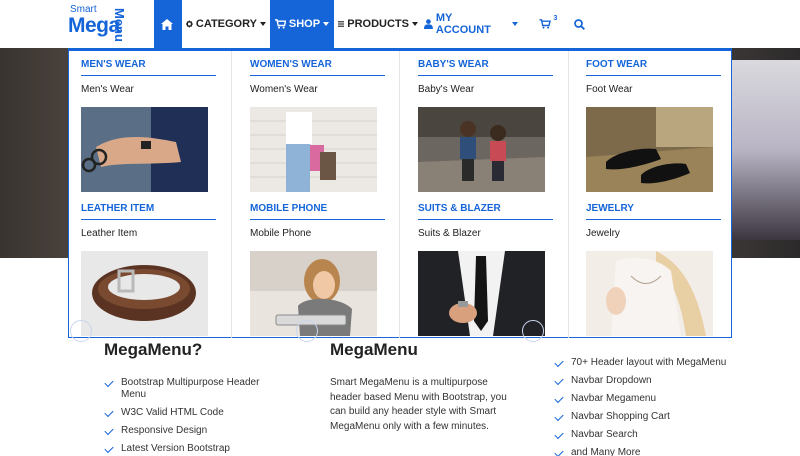  What do you see at coordinates (119, 25) in the screenshot?
I see `logo-menu: Menu` at bounding box center [119, 25].